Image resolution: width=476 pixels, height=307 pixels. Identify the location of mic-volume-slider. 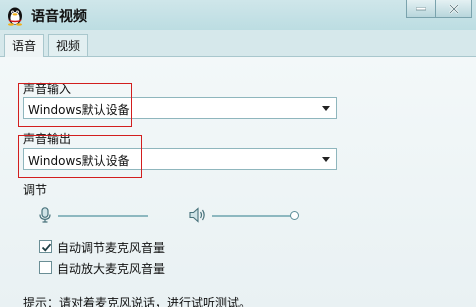
(103, 216).